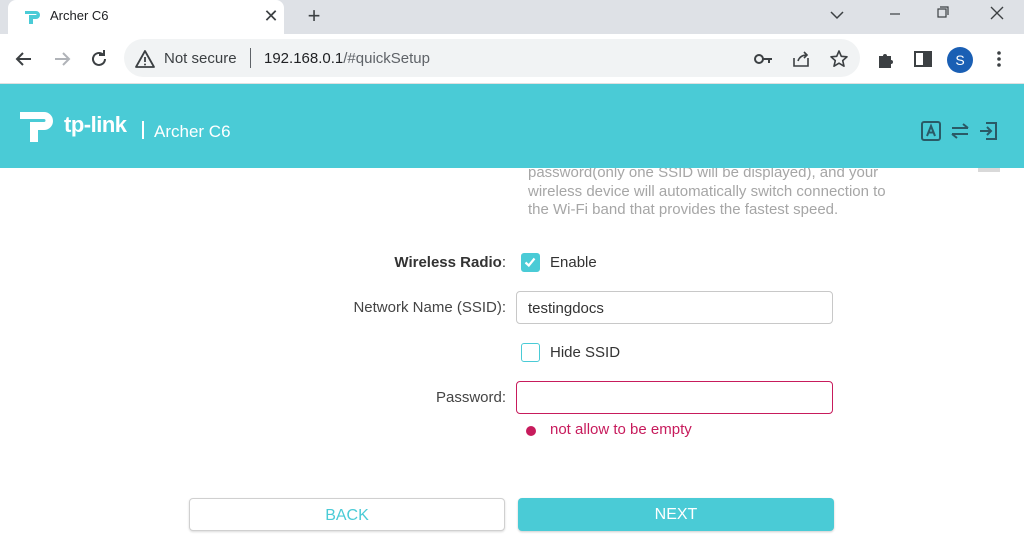  What do you see at coordinates (24, 59) in the screenshot?
I see `back-arrow-icon` at bounding box center [24, 59].